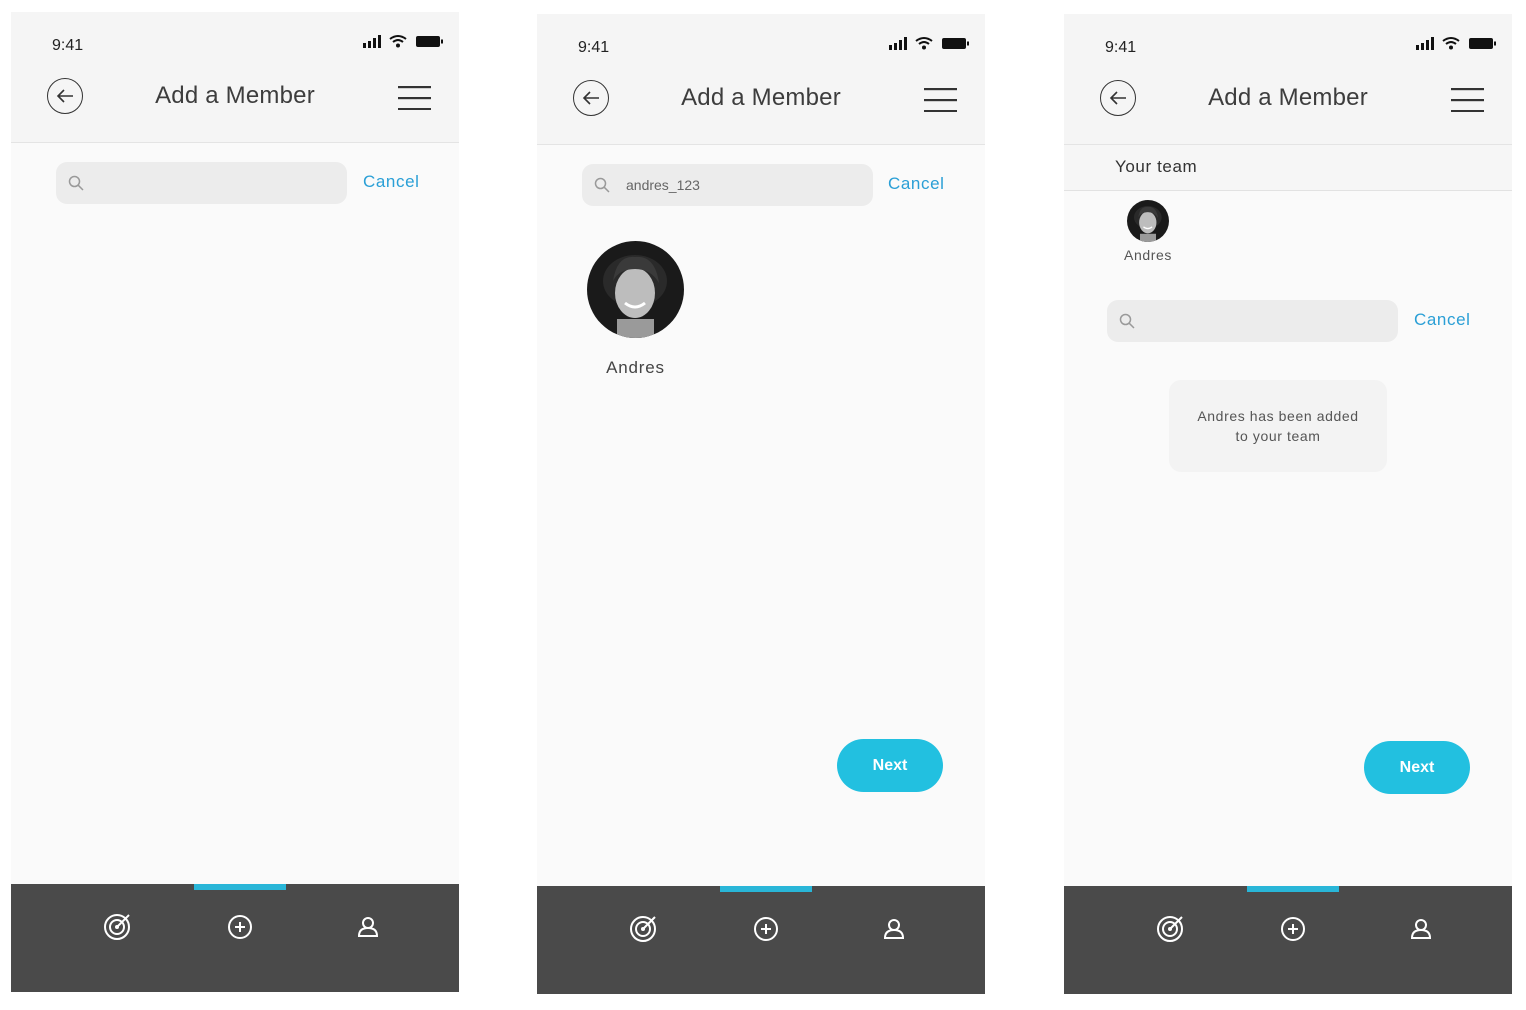 This screenshot has height=1010, width=1526. I want to click on member-avatar, so click(635, 289).